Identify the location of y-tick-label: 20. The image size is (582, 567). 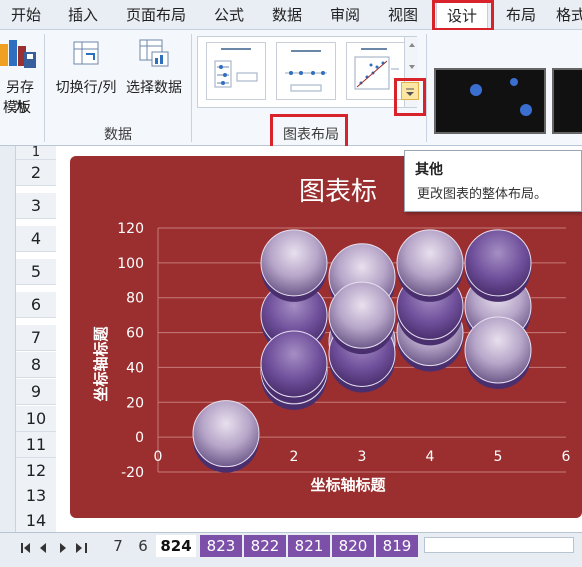
(135, 403).